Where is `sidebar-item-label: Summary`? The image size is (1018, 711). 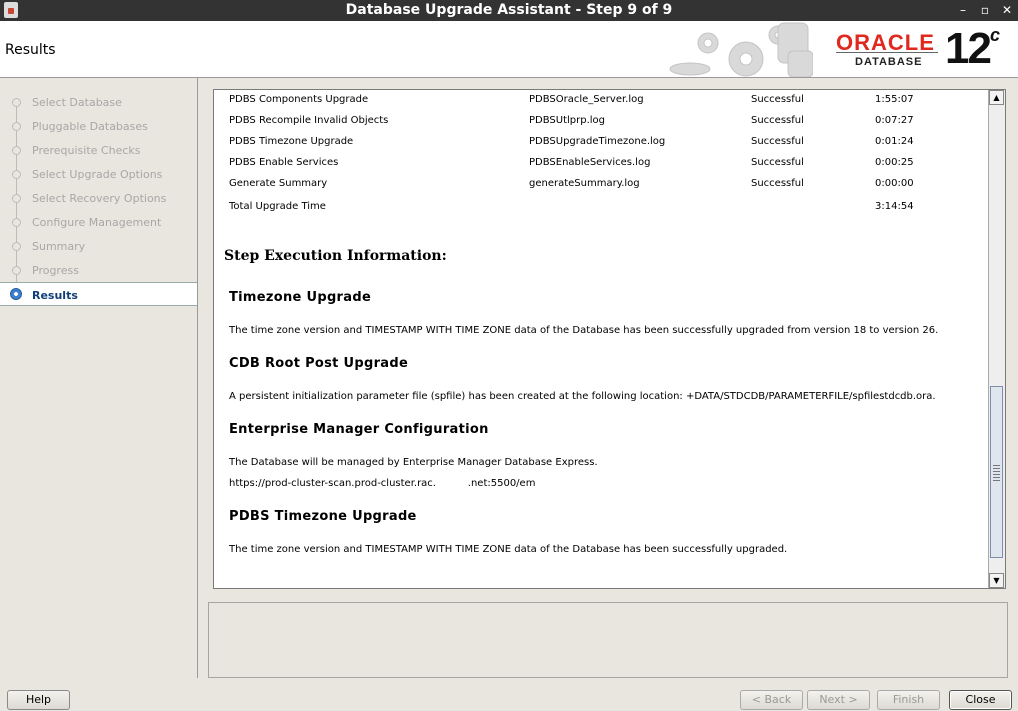 sidebar-item-label: Summary is located at coordinates (59, 246).